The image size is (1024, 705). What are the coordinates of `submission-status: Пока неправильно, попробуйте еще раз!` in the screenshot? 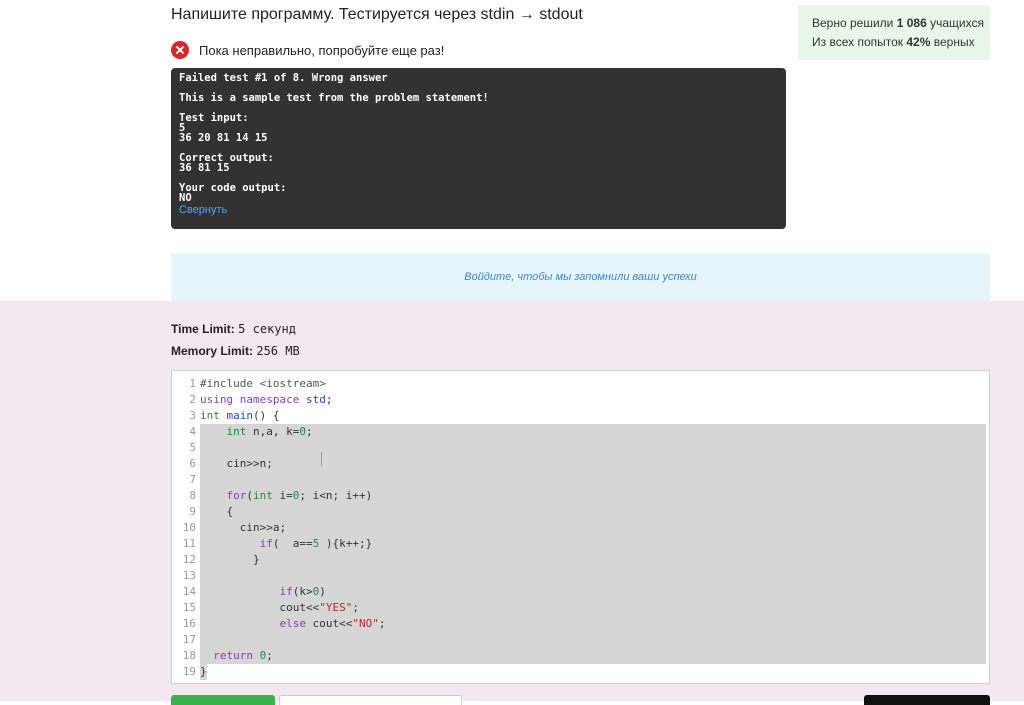 It's located at (307, 50).